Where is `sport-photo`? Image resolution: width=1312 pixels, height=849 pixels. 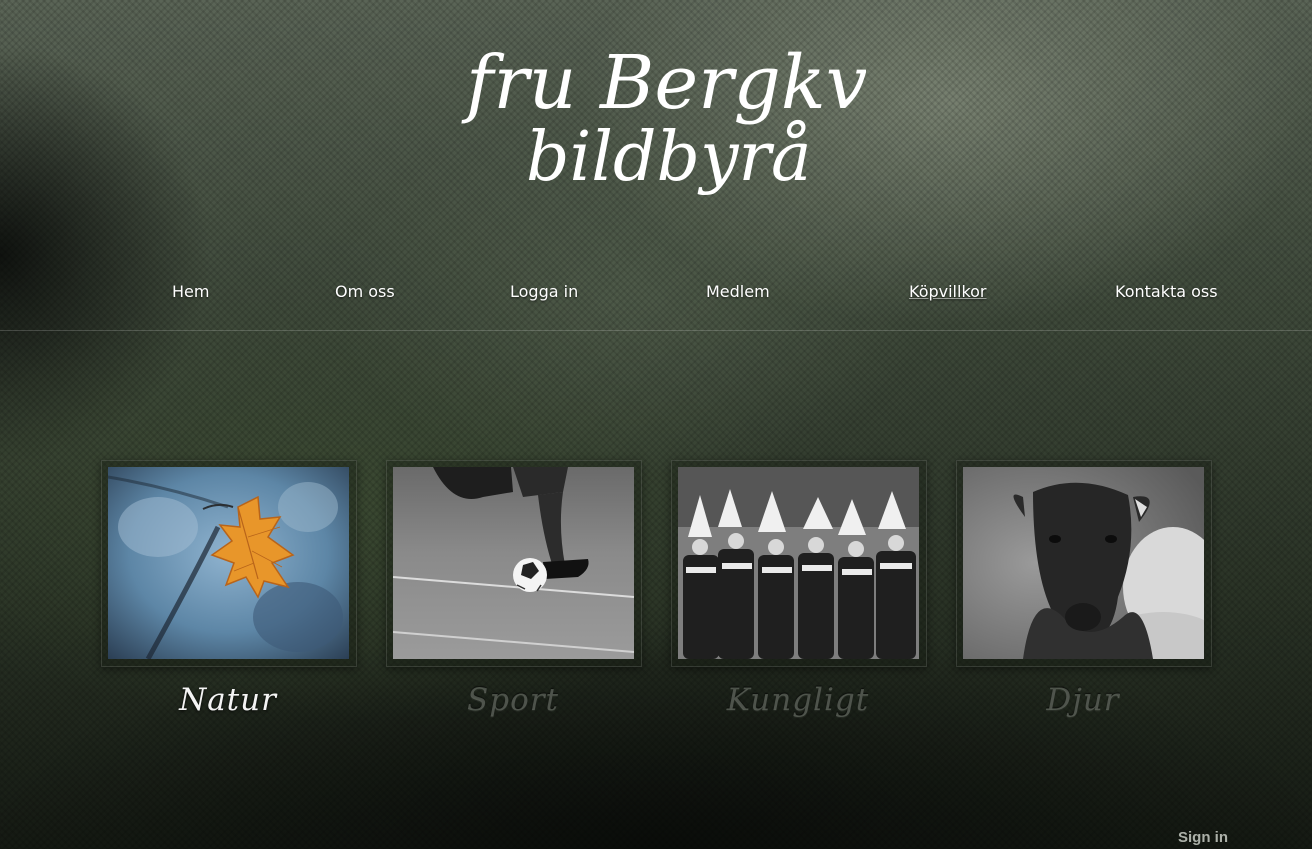
sport-photo is located at coordinates (513, 563).